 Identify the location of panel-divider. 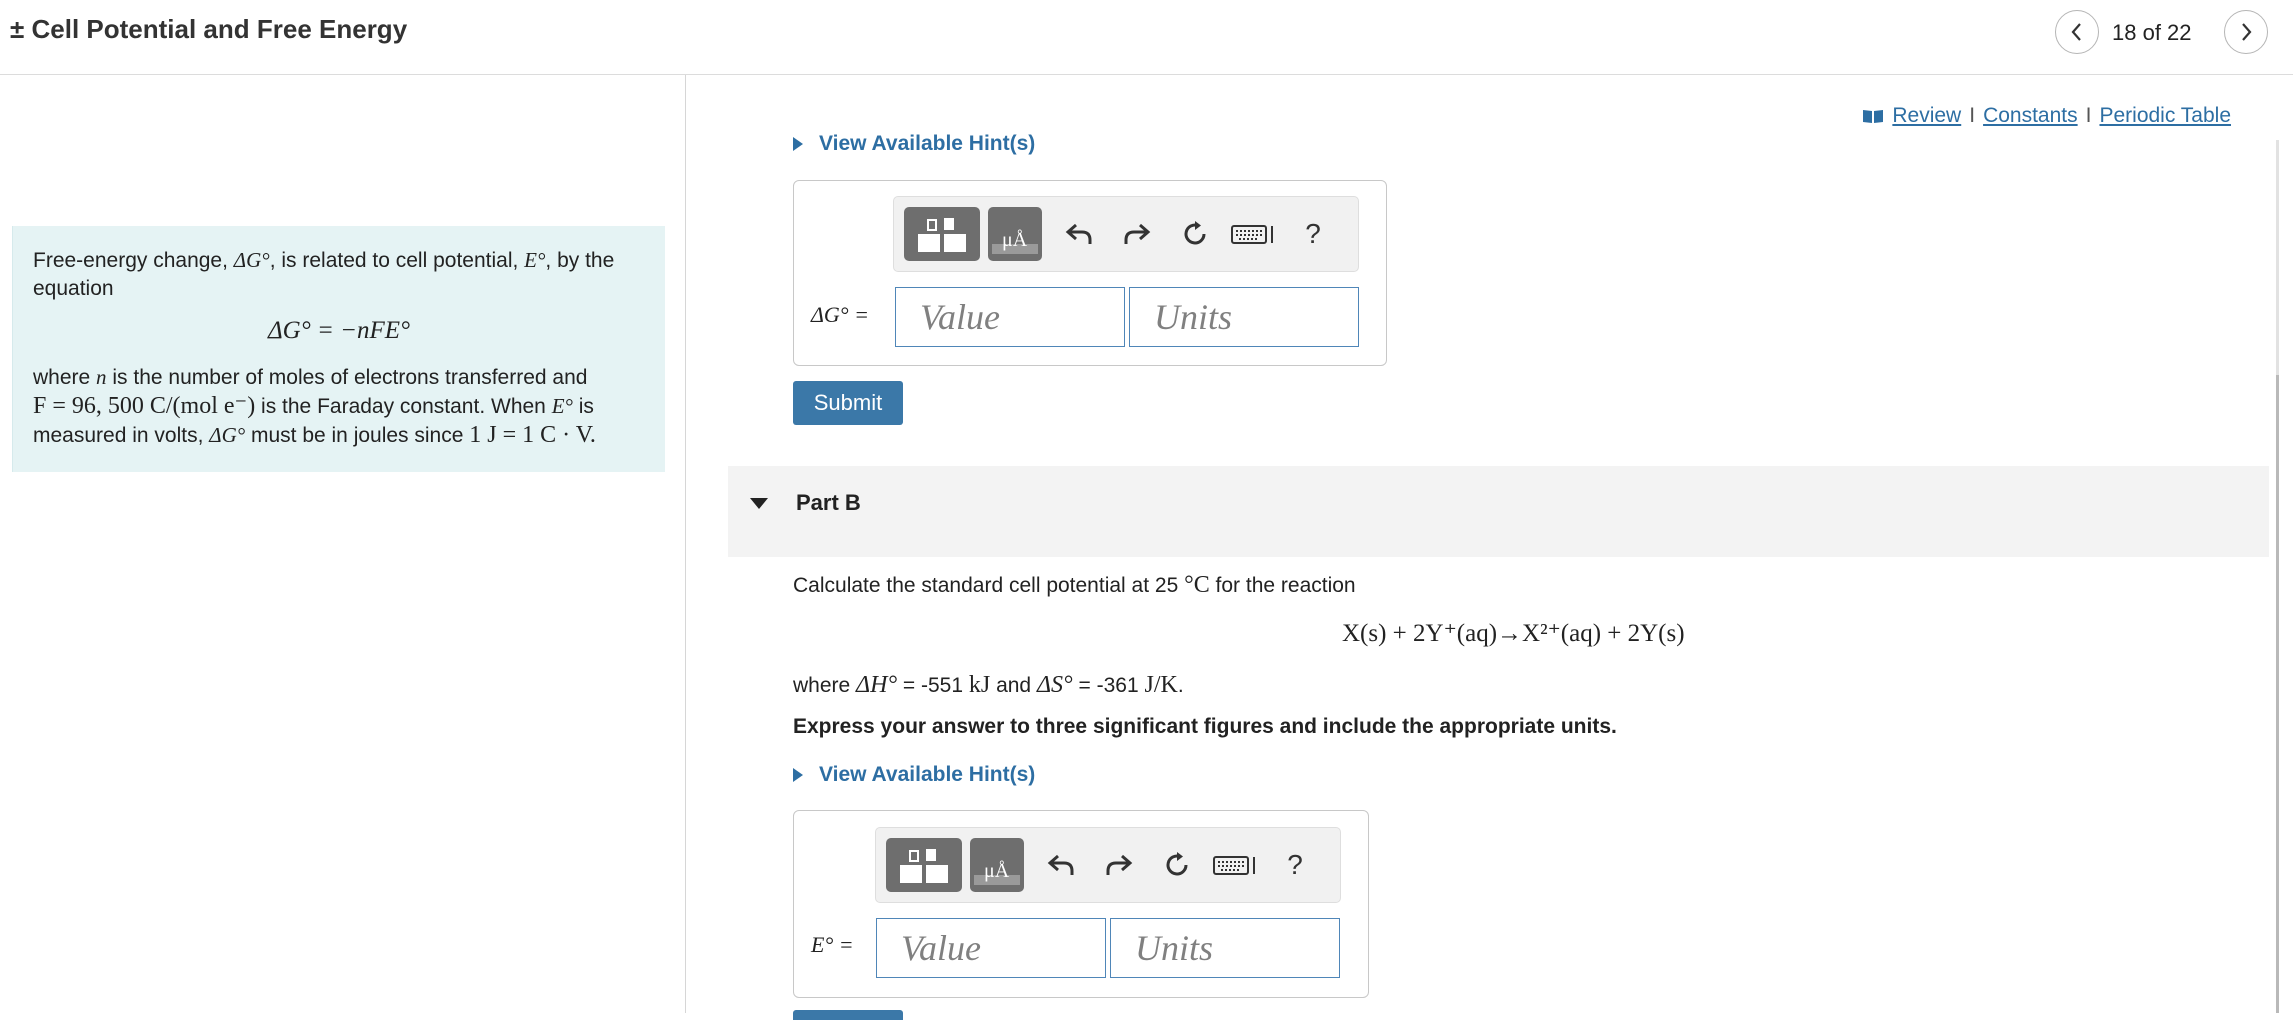
(685, 544).